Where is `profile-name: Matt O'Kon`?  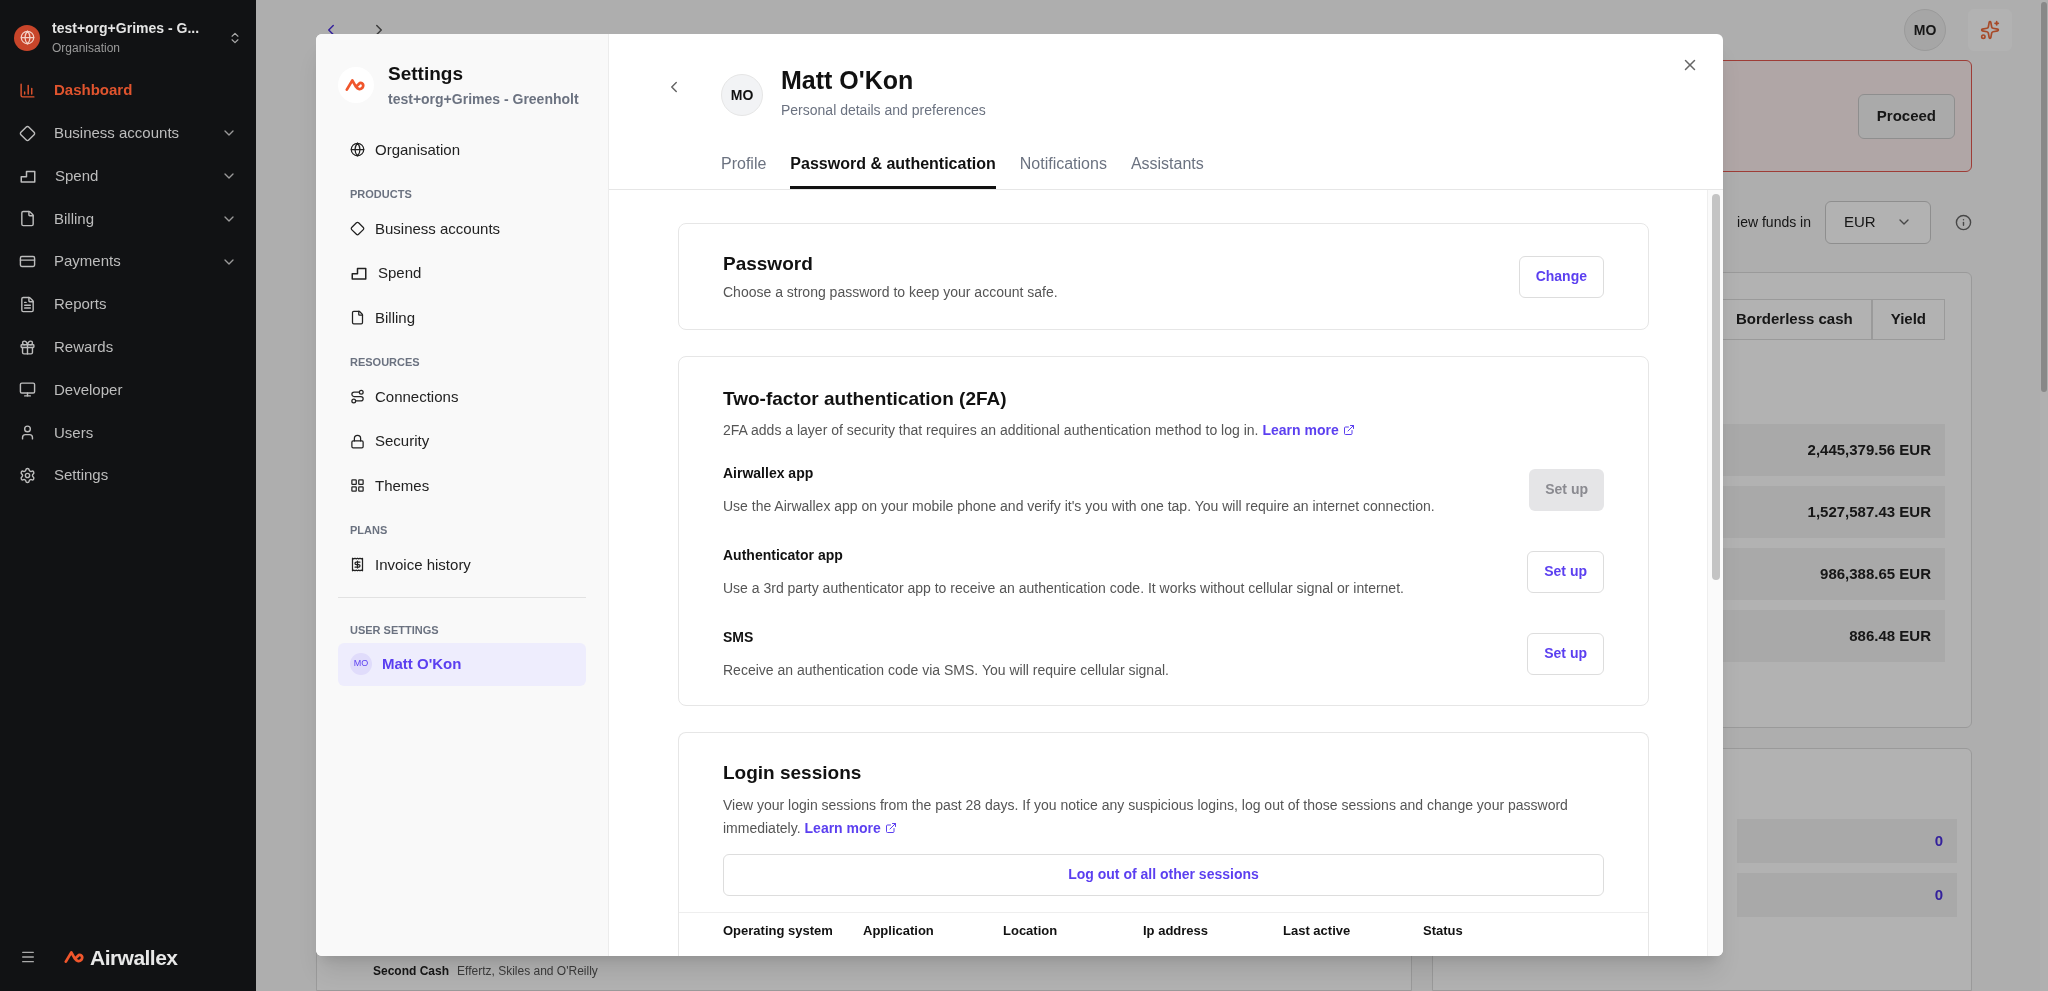
profile-name: Matt O'Kon is located at coordinates (848, 80).